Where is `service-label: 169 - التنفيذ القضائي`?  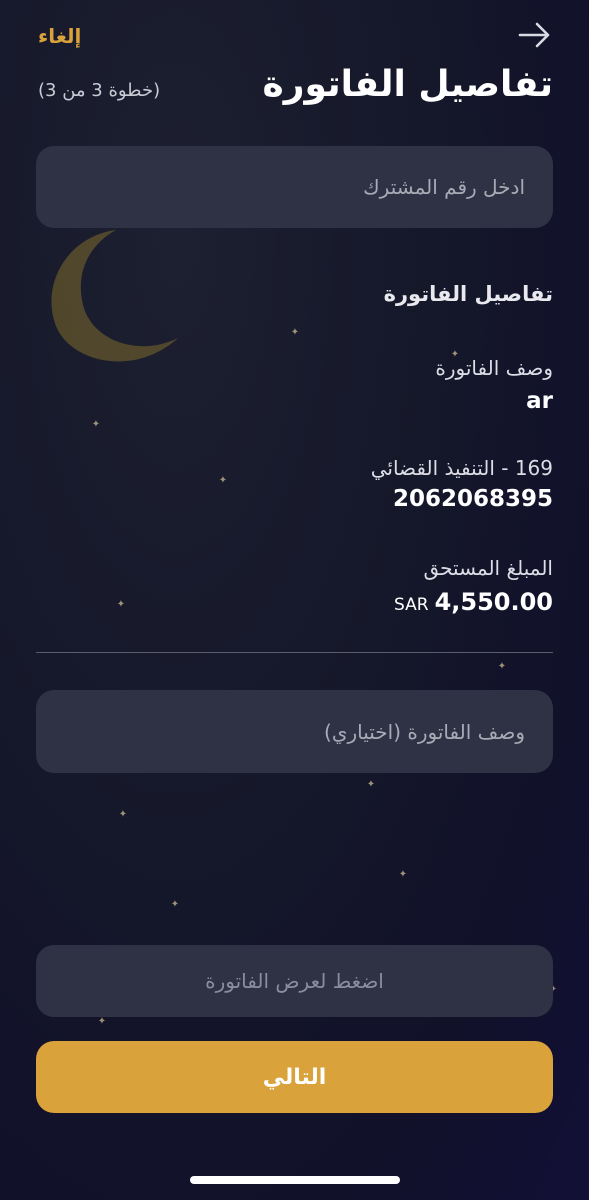 service-label: 169 - التنفيذ القضائي is located at coordinates (461, 468).